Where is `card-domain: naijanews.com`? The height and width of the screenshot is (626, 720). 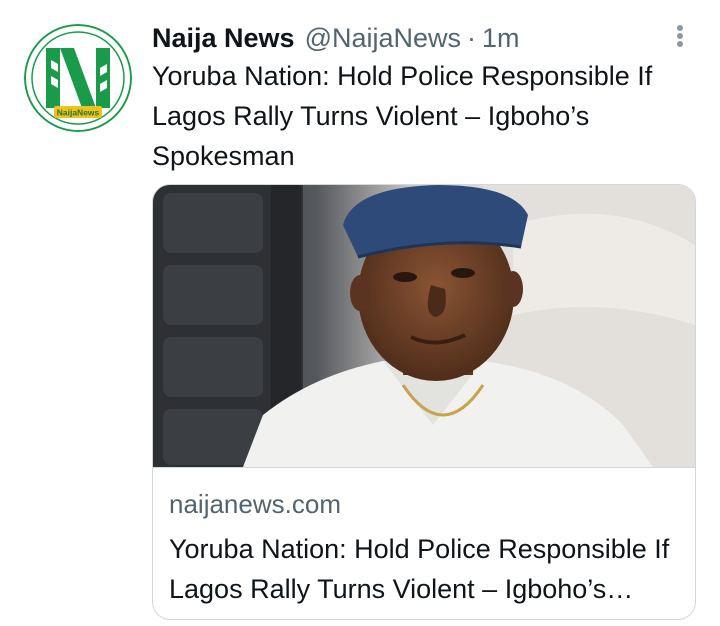
card-domain: naijanews.com is located at coordinates (255, 504).